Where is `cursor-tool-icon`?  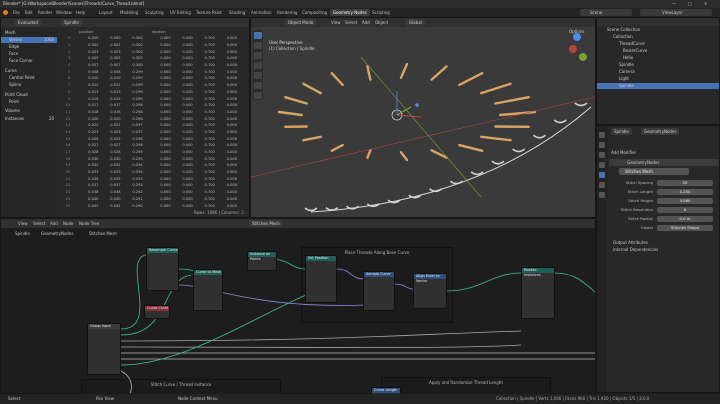 cursor-tool-icon is located at coordinates (258, 45).